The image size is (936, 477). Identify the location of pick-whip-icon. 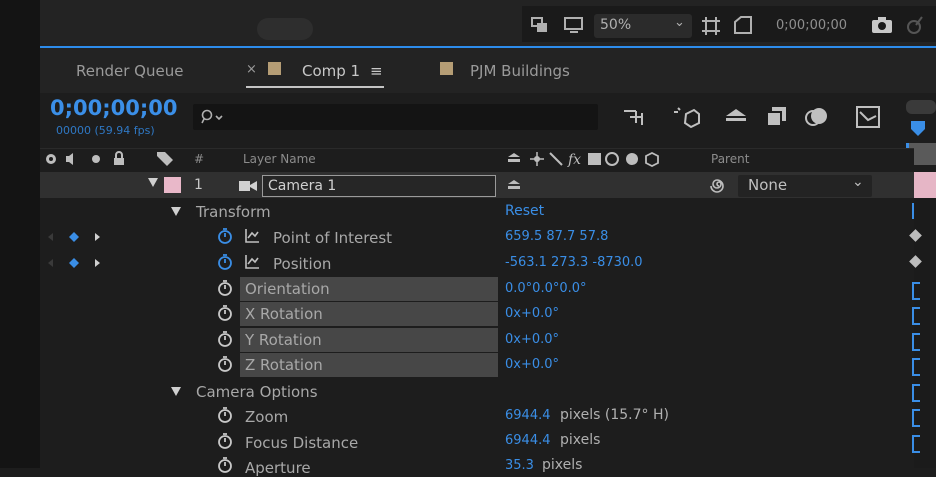
(719, 186).